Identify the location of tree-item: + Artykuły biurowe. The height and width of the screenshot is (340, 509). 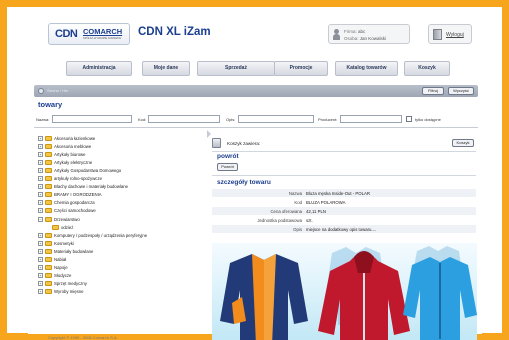
(123, 154).